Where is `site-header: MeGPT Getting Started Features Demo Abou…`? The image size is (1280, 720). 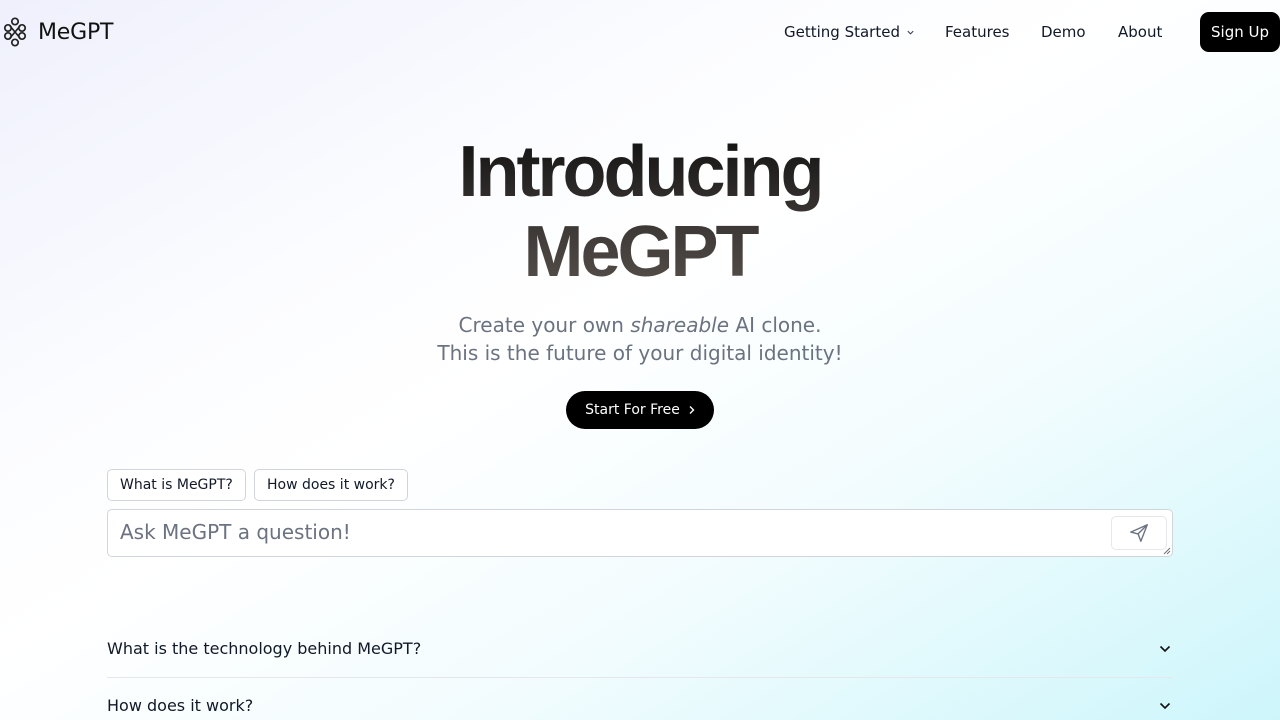 site-header: MeGPT Getting Started Features Demo Abou… is located at coordinates (640, 32).